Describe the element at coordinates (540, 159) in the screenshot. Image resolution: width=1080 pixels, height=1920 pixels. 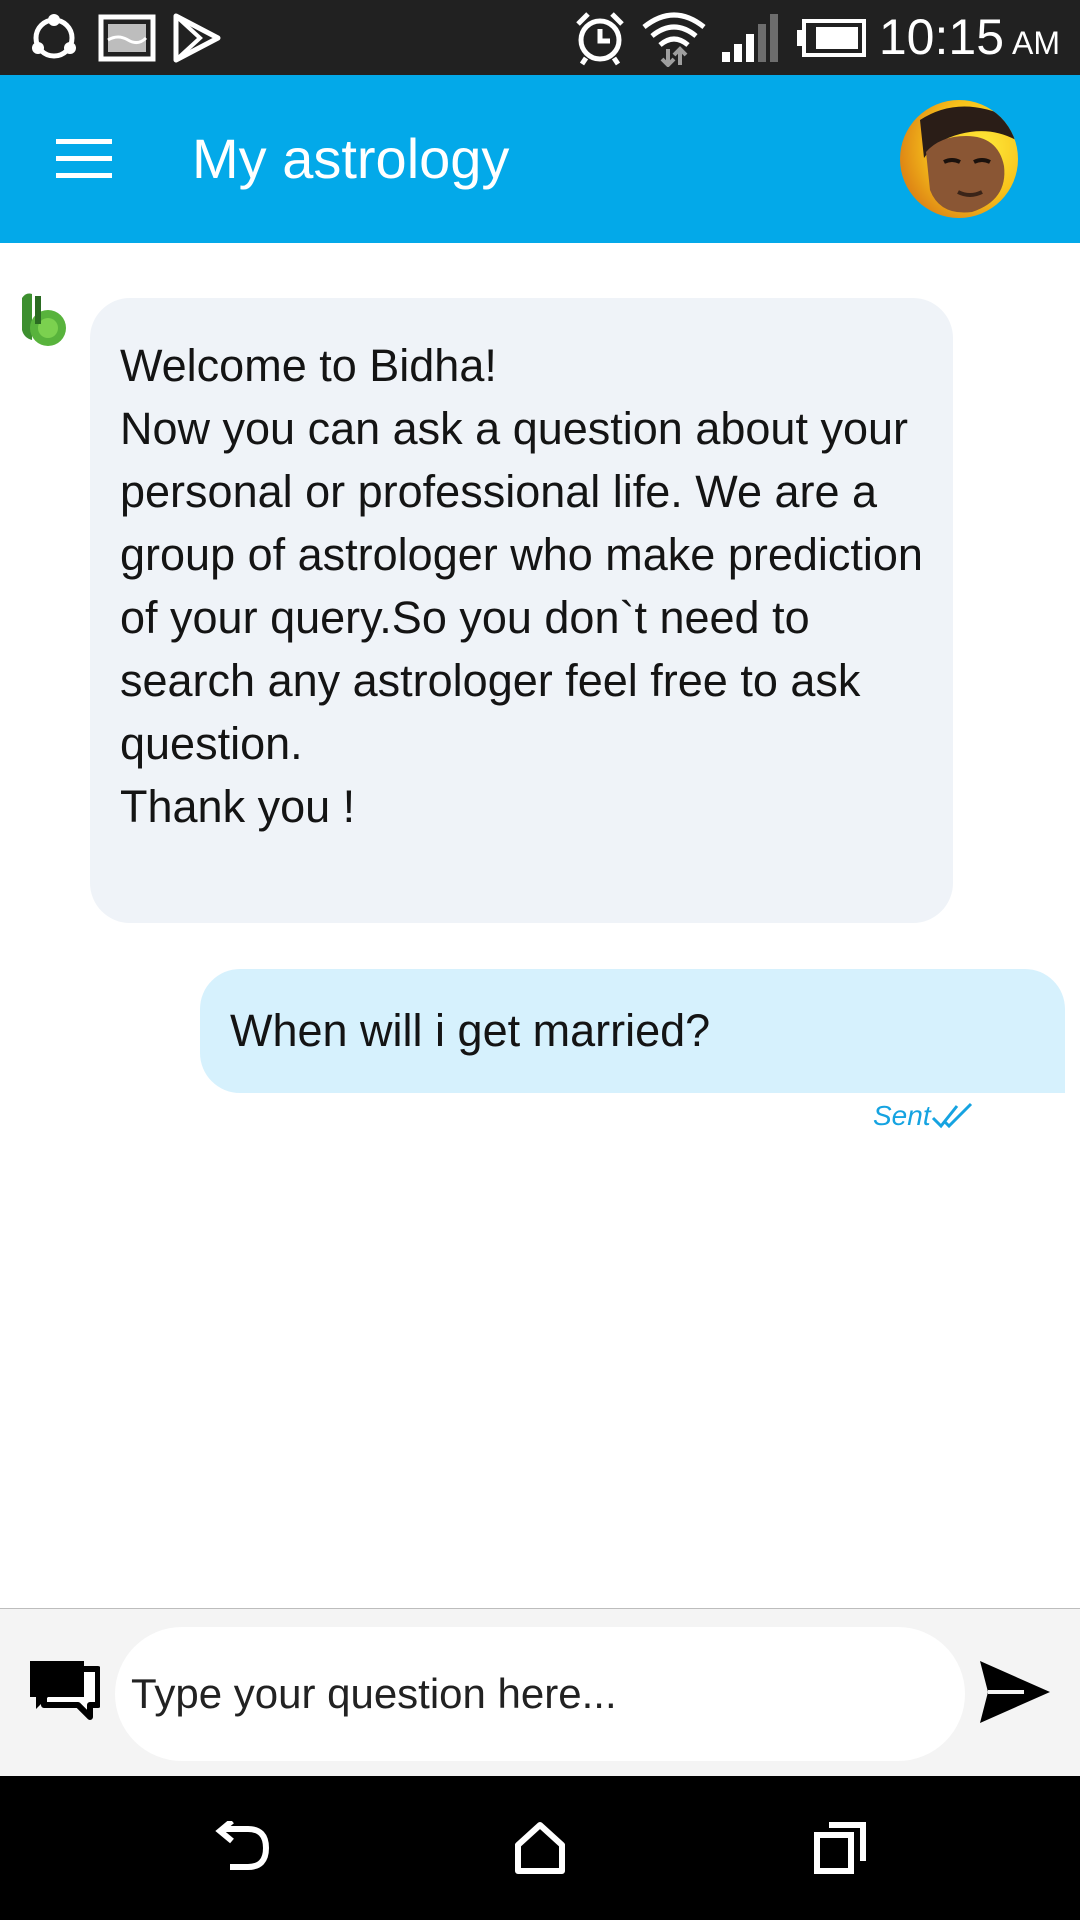
I see `app-bar: My astrology` at that location.